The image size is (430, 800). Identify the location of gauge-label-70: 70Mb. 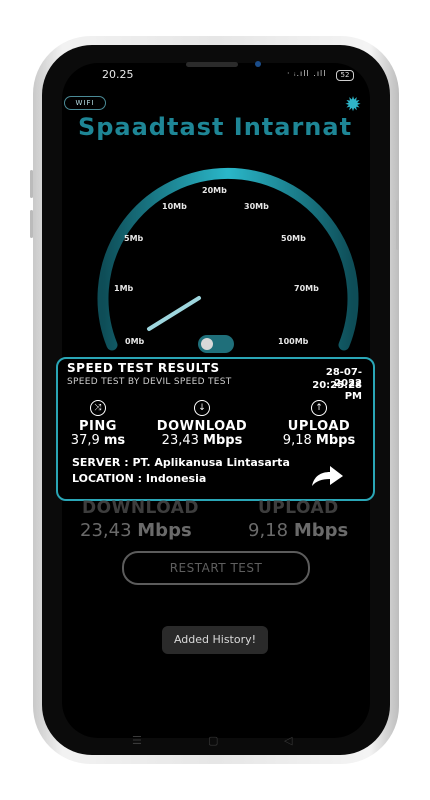
(306, 288).